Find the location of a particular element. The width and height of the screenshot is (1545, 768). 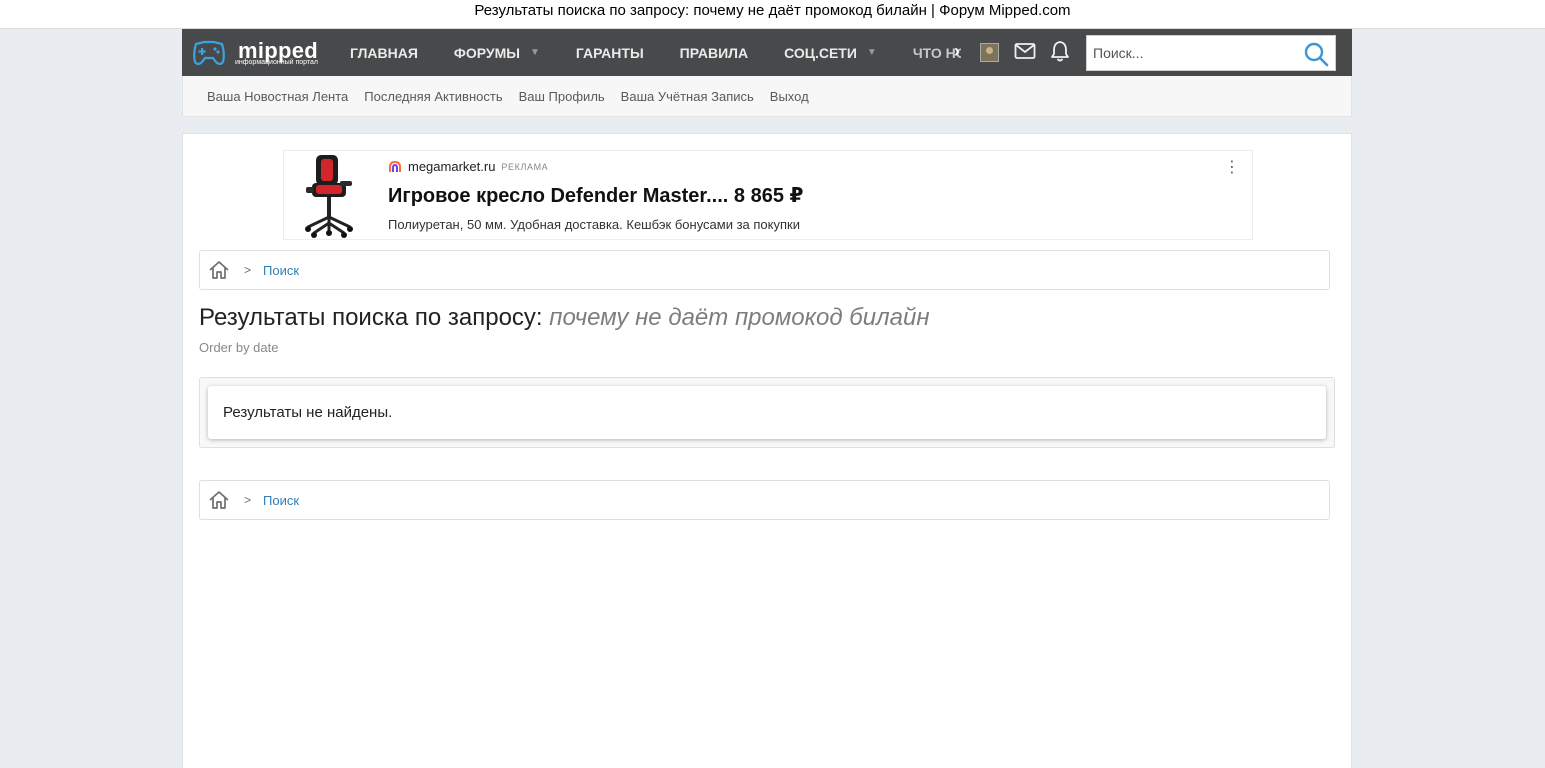

bell-icon is located at coordinates (1060, 51).